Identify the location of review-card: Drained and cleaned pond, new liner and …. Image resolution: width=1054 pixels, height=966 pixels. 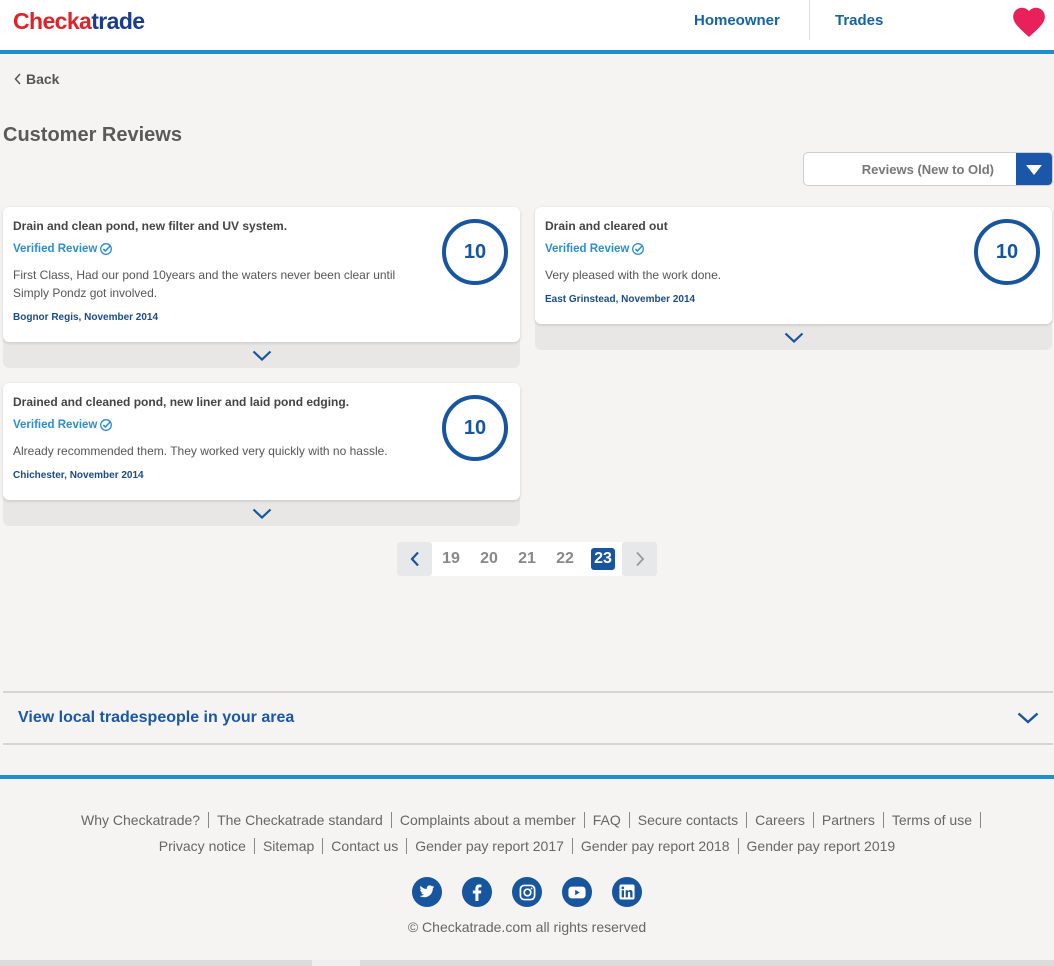
(261, 454).